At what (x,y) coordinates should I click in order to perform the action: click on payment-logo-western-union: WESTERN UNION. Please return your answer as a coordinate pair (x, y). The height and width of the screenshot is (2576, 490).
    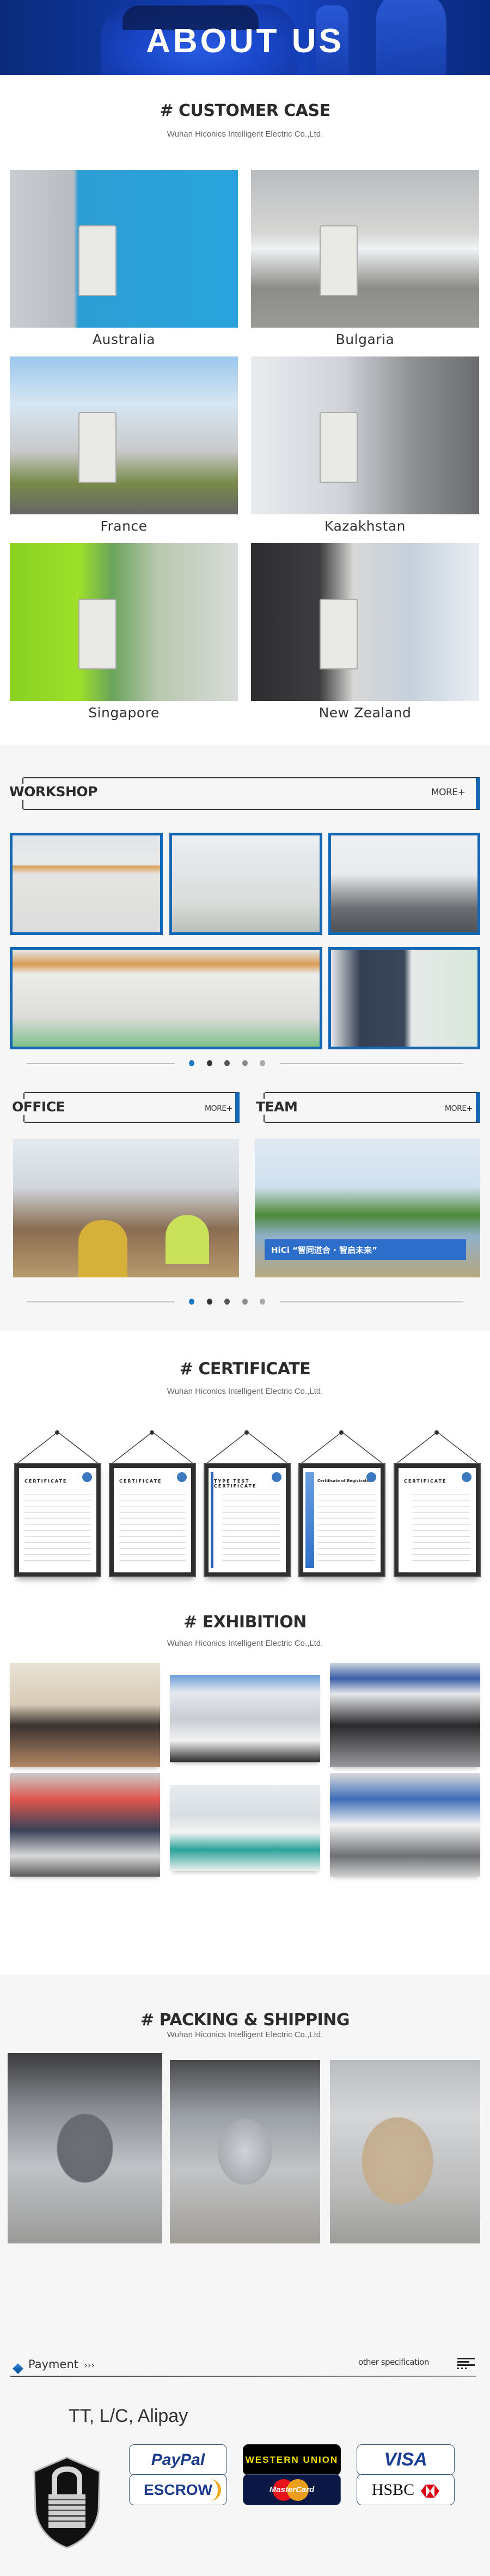
    Looking at the image, I should click on (292, 2459).